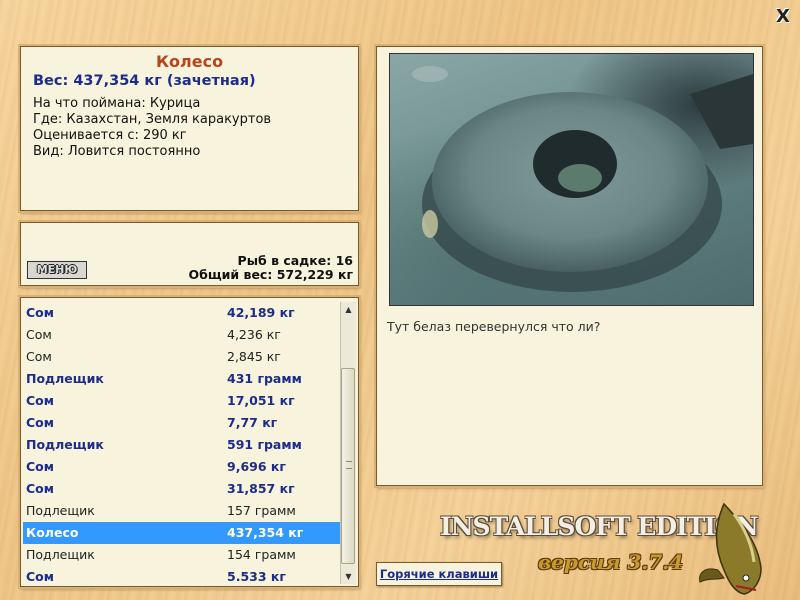 Image resolution: width=800 pixels, height=600 pixels. What do you see at coordinates (261, 510) in the screenshot?
I see `catch-row-weight: 157 грамм` at bounding box center [261, 510].